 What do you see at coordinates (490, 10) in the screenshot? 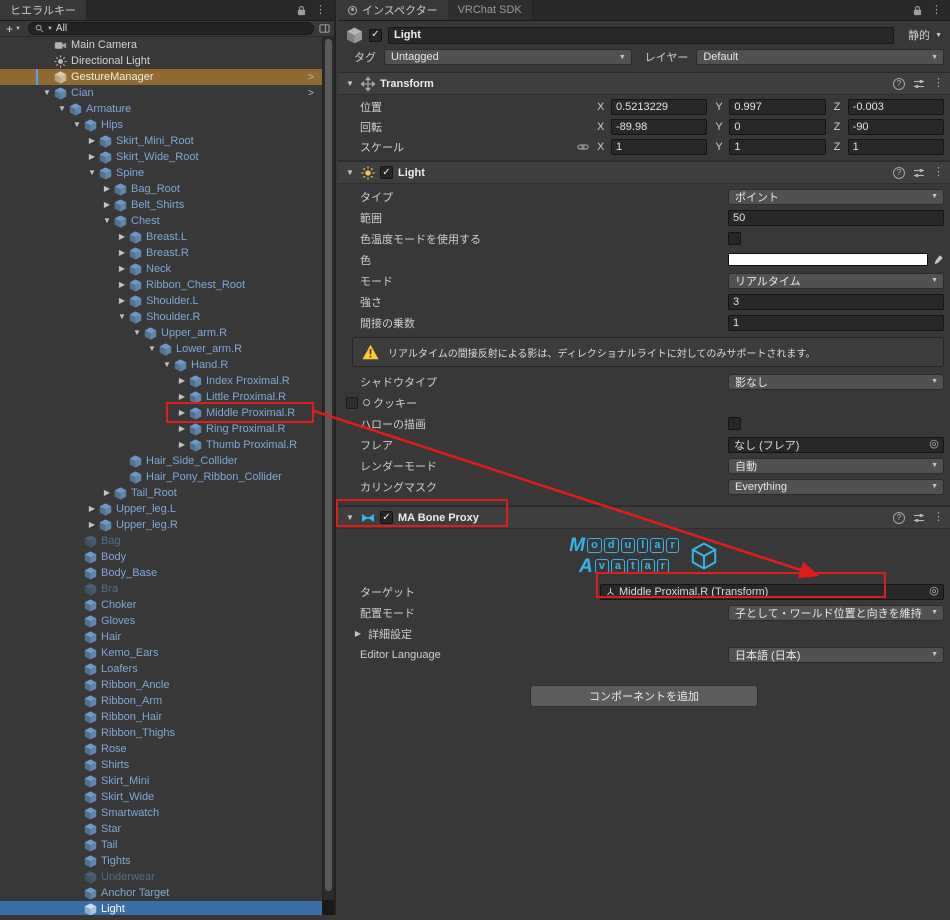
I see `tab-vrchat-sdk: VRChat SDK` at bounding box center [490, 10].